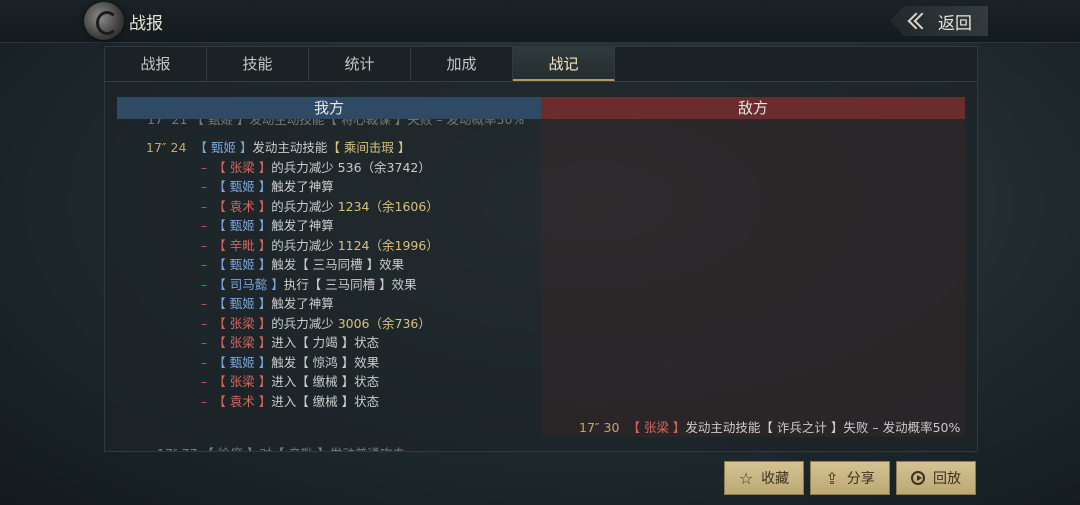  What do you see at coordinates (947, 479) in the screenshot?
I see `replay-label: 回放` at bounding box center [947, 479].